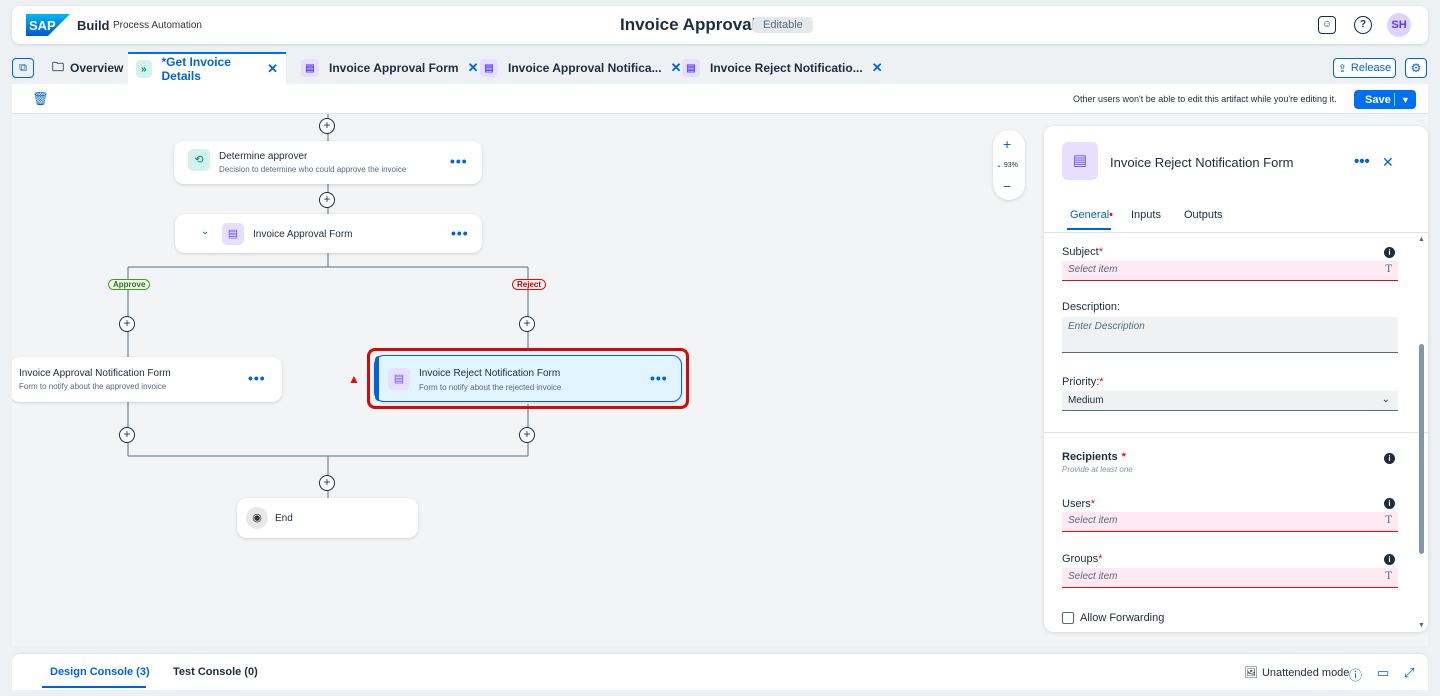 The height and width of the screenshot is (696, 1440). I want to click on zoom-control: + ⌄ 93% −, so click(1009, 165).